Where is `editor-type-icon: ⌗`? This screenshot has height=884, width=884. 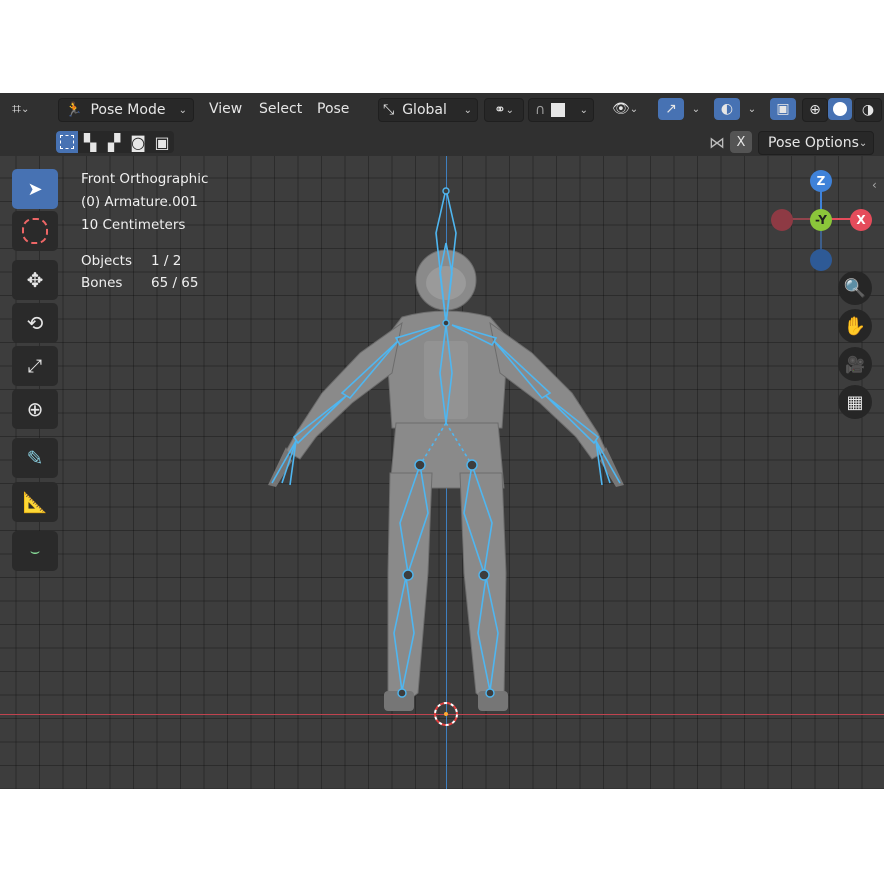 editor-type-icon: ⌗ is located at coordinates (17, 108).